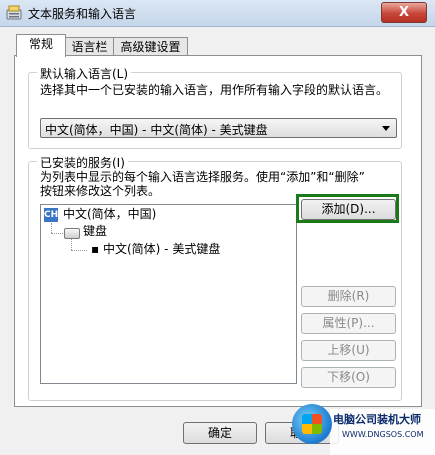 The height and width of the screenshot is (455, 435). I want to click on installed-services-legend: 已安装的服务(I), so click(82, 162).